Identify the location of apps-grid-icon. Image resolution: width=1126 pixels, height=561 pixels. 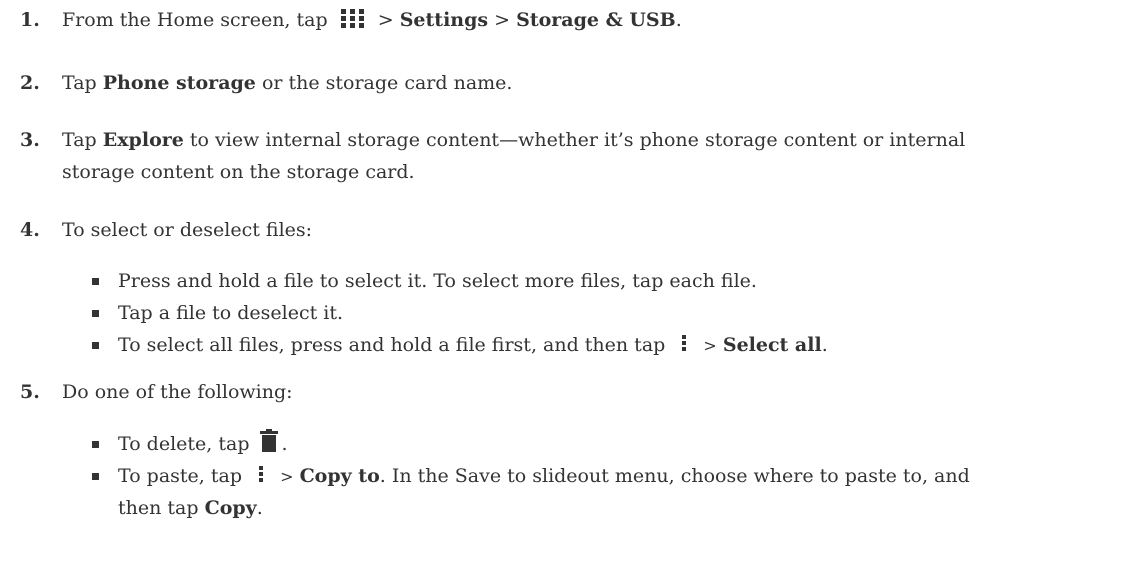
(352, 18).